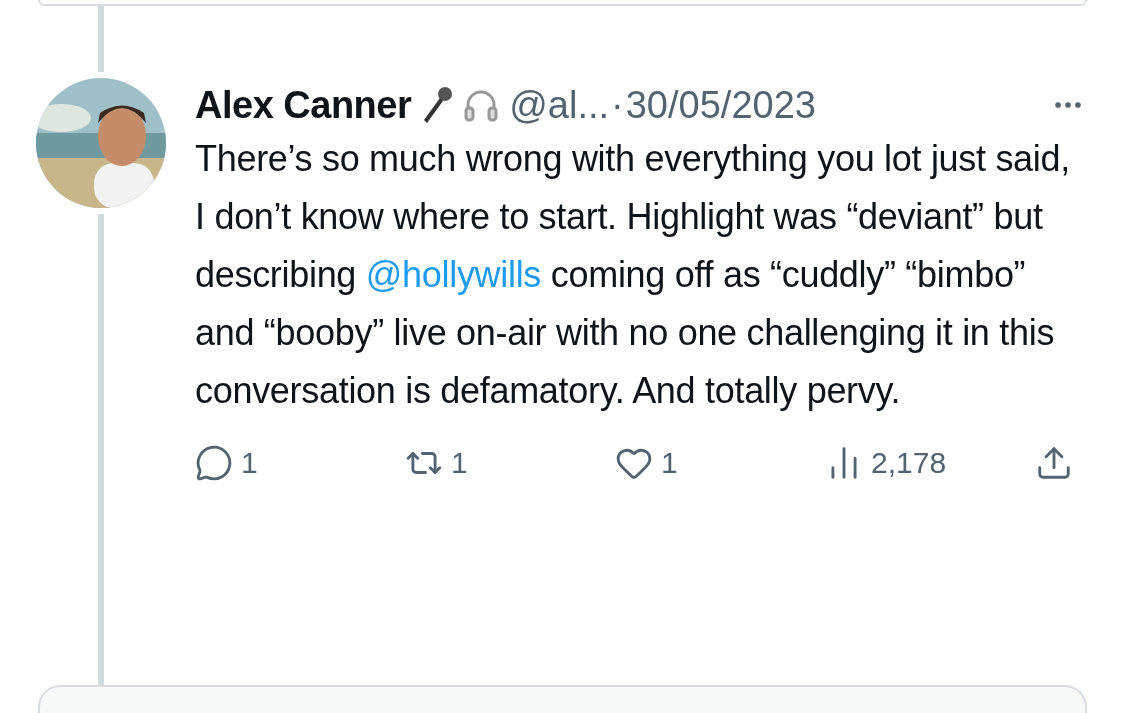 The width and height of the screenshot is (1125, 713). Describe the element at coordinates (715, 463) in the screenshot. I see `like-button: 1` at that location.